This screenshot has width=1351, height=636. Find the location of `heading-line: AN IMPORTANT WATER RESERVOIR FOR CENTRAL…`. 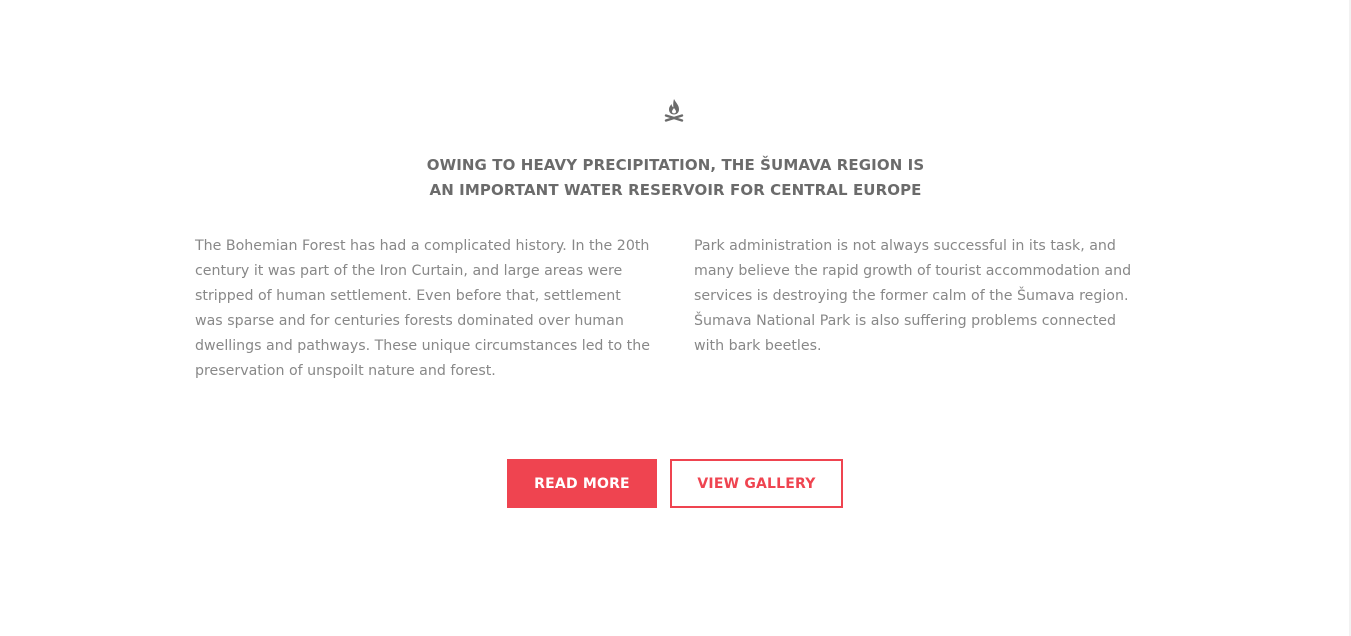

heading-line: AN IMPORTANT WATER RESERVOIR FOR CENTRAL… is located at coordinates (675, 190).